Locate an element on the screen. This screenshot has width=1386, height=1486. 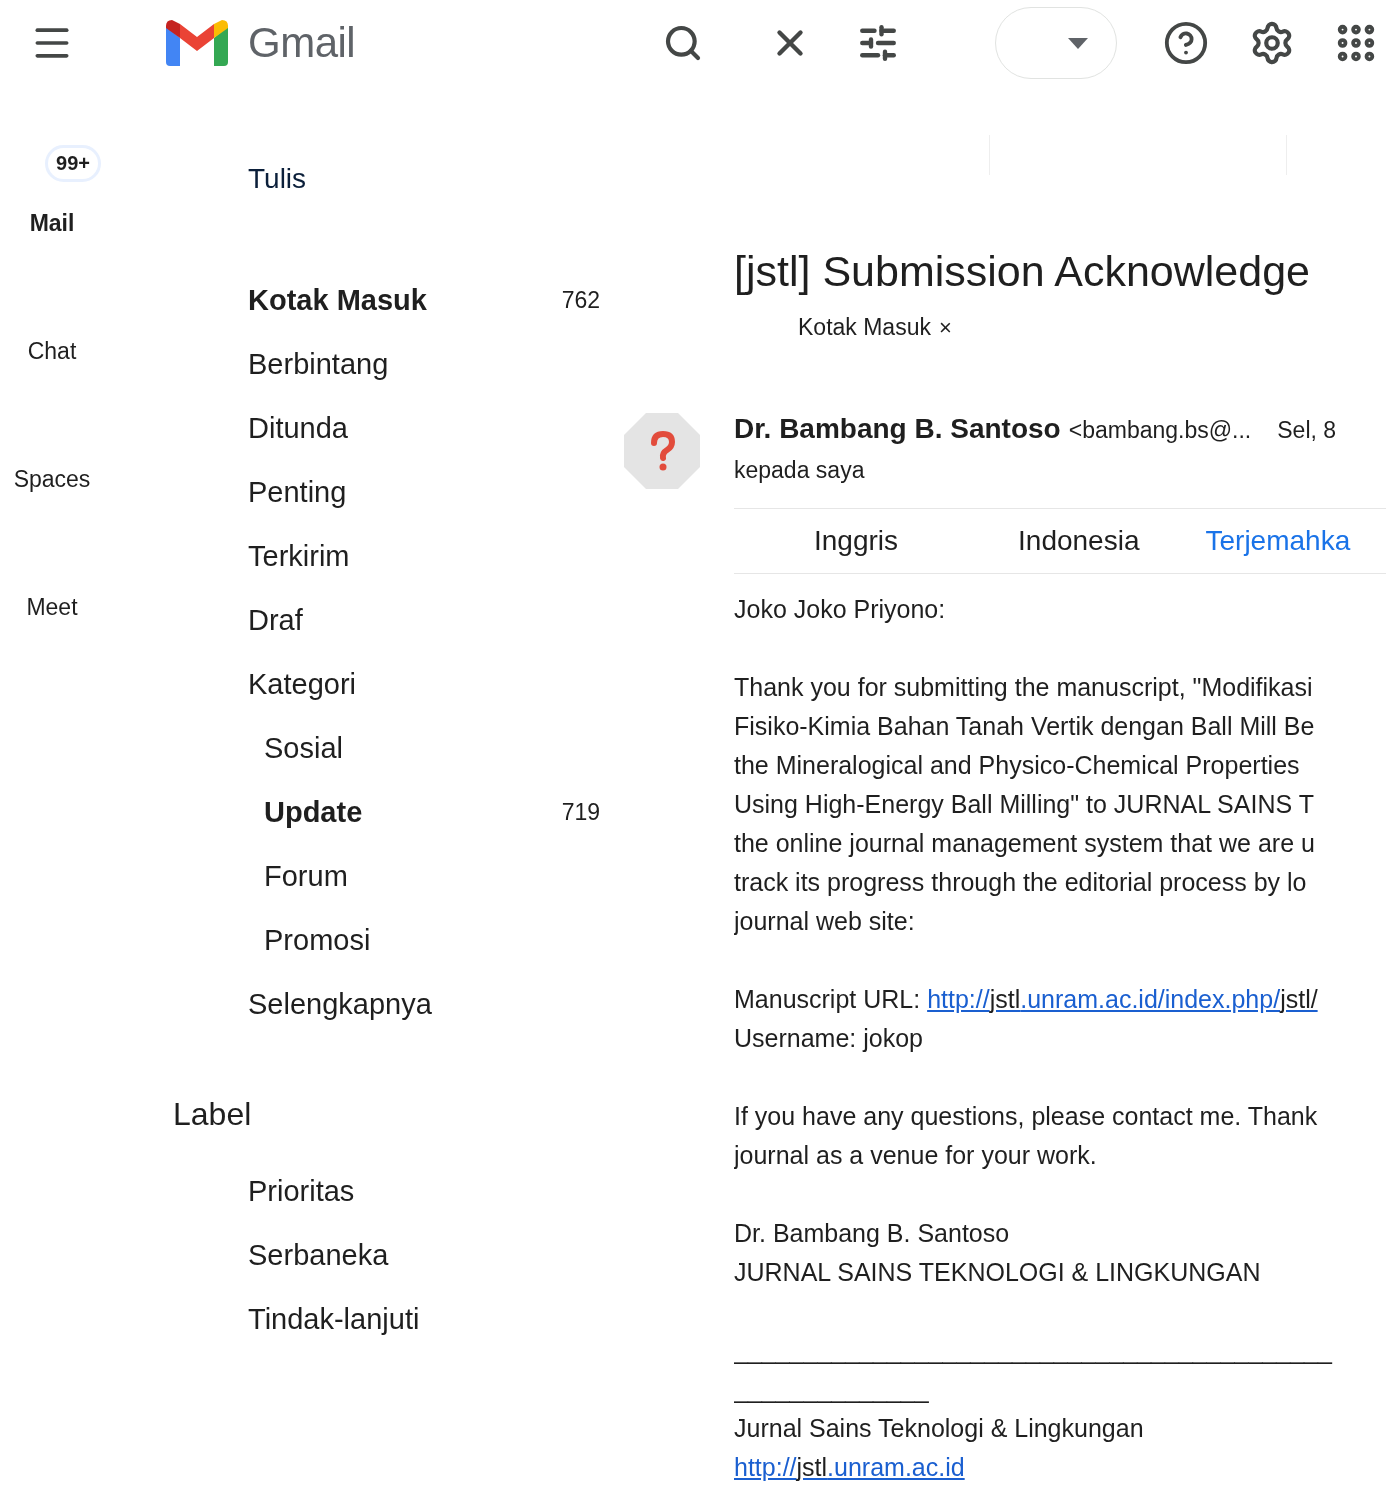
inbox-label: Kotak Masuk is located at coordinates (864, 327).